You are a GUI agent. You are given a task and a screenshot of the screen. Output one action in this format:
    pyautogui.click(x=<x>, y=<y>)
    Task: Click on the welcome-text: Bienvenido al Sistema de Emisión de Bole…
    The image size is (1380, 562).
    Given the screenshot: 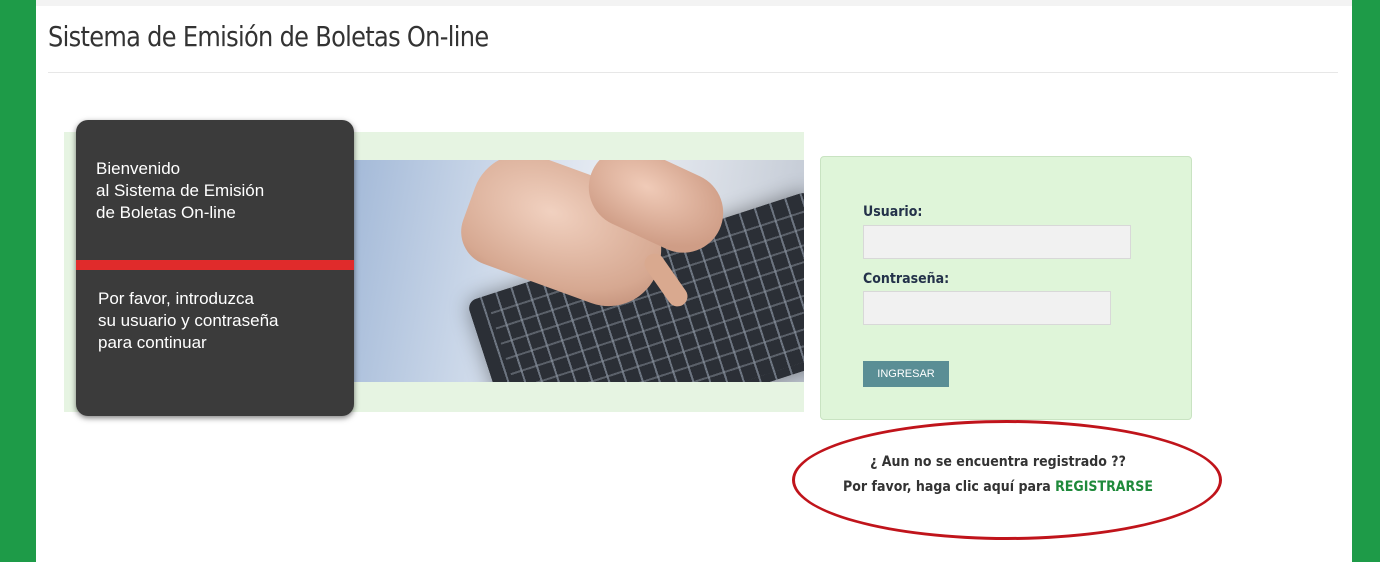 What is the action you would take?
    pyautogui.click(x=180, y=191)
    